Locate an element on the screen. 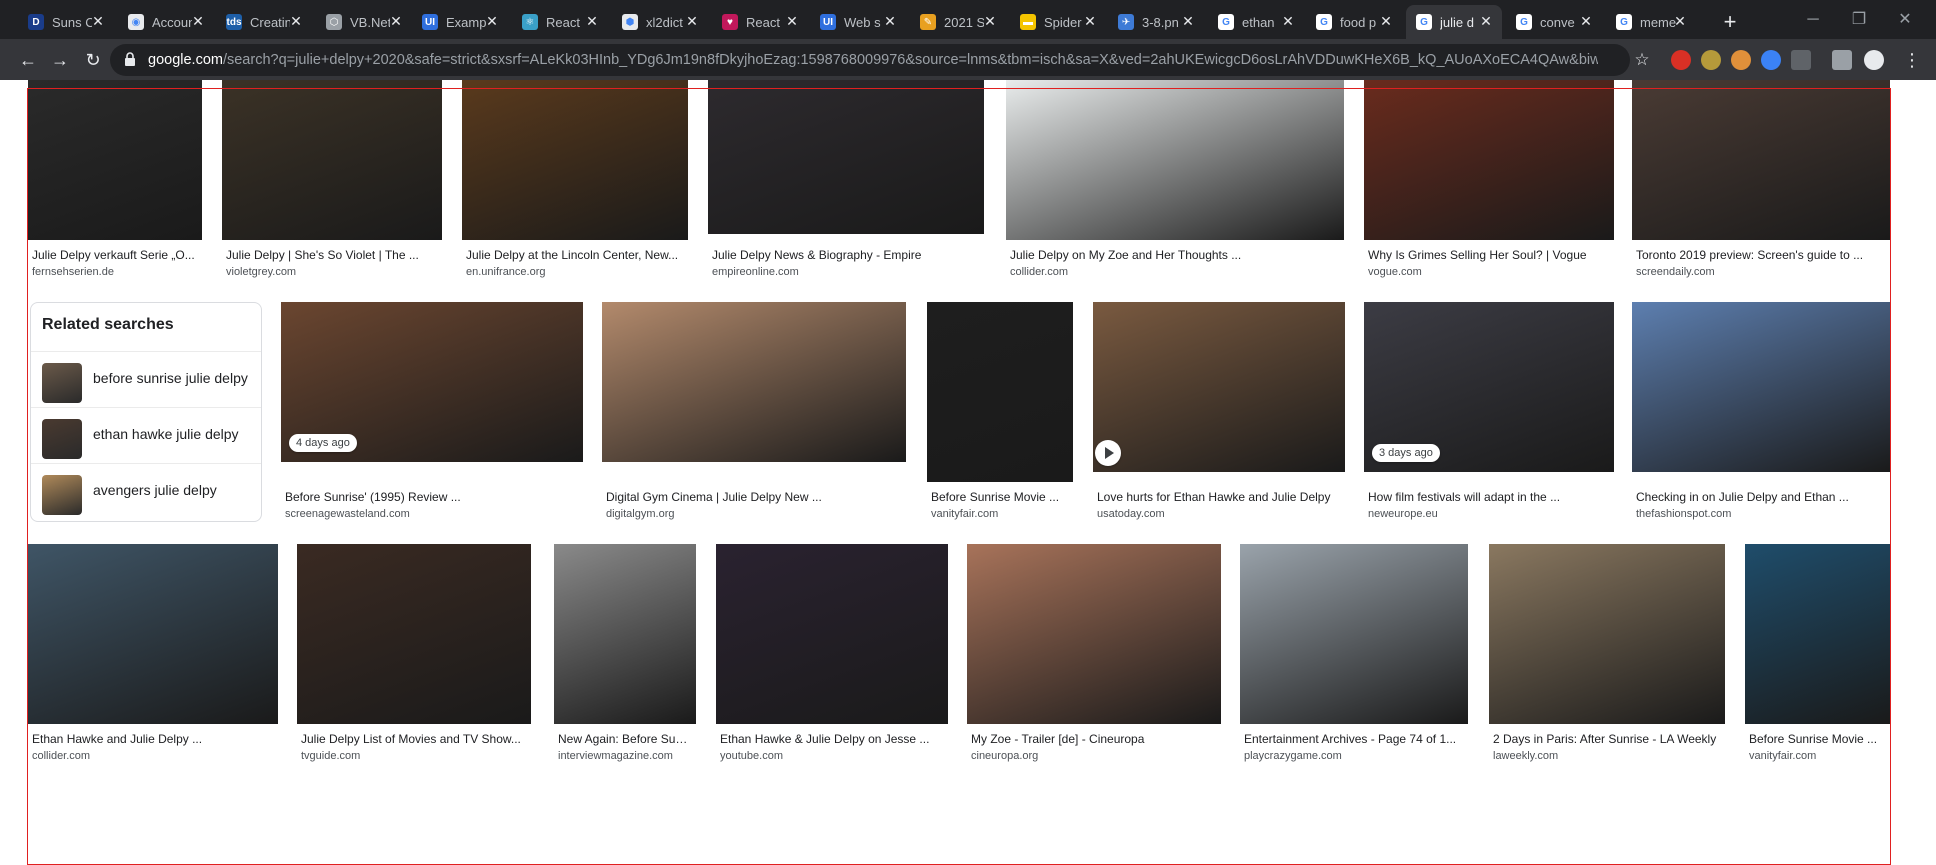 The height and width of the screenshot is (865, 1936). tab-11: ✈ 3-8.pn ✕ is located at coordinates (1156, 22).